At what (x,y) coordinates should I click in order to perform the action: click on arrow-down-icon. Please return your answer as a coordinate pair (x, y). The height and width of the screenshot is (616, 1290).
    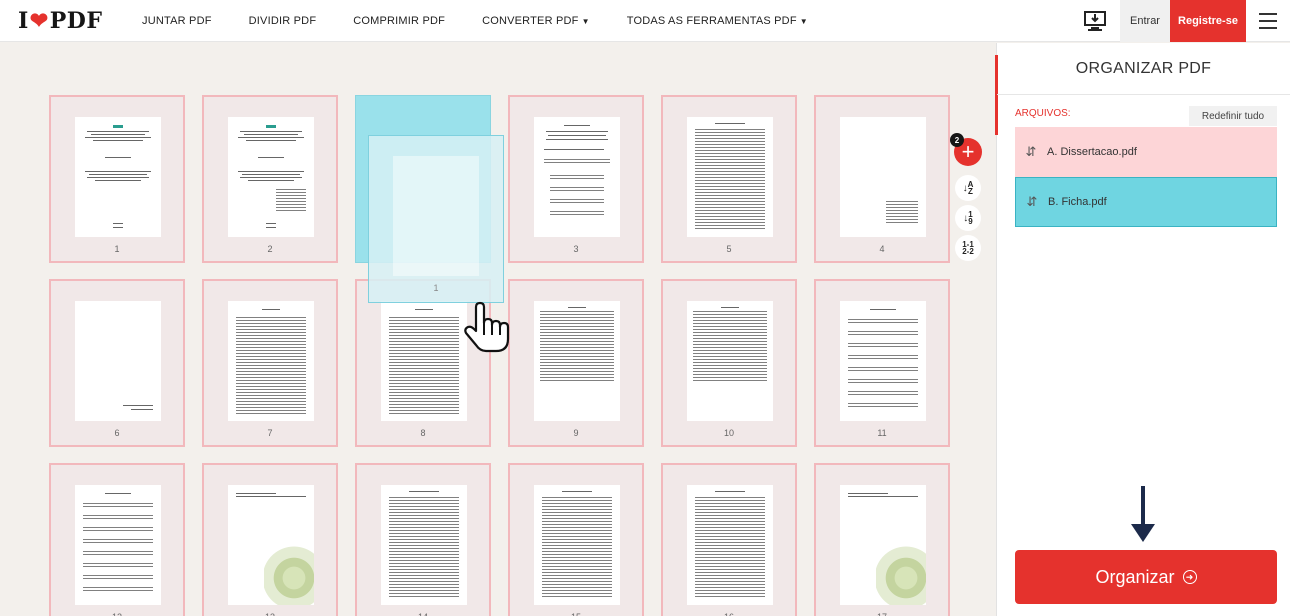
    Looking at the image, I should click on (1143, 514).